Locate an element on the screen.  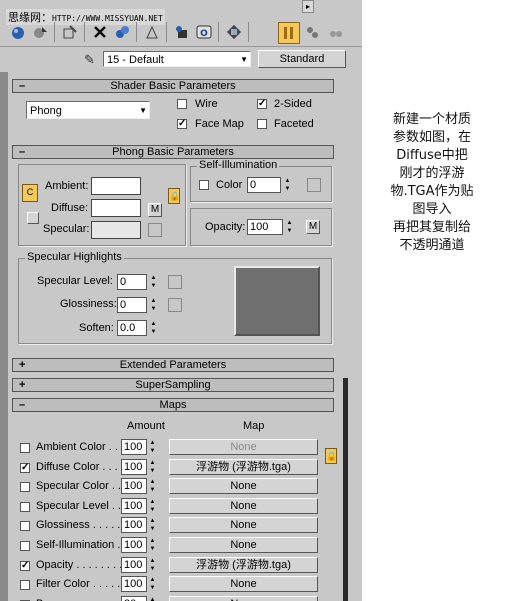
faceted-checkbox is located at coordinates (262, 124).